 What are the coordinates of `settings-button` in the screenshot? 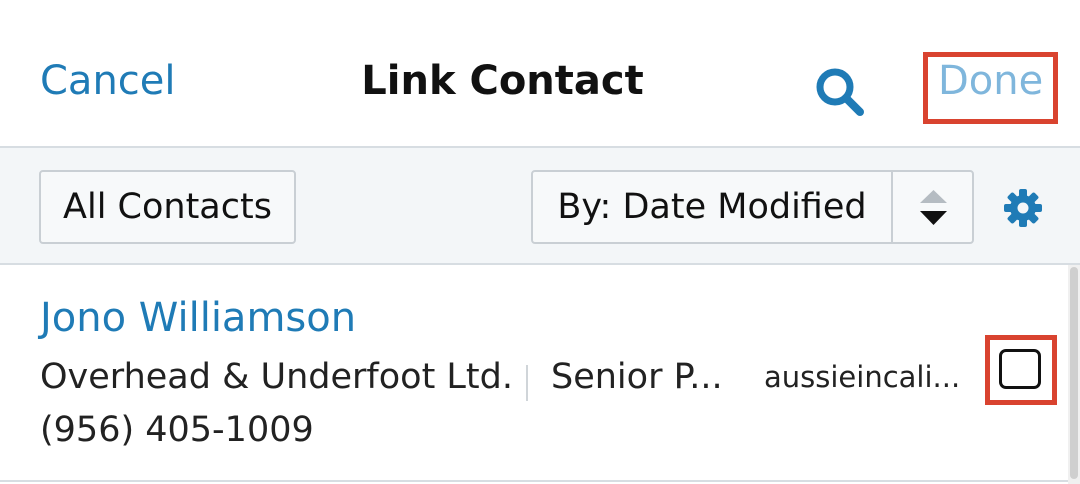 It's located at (1023, 208).